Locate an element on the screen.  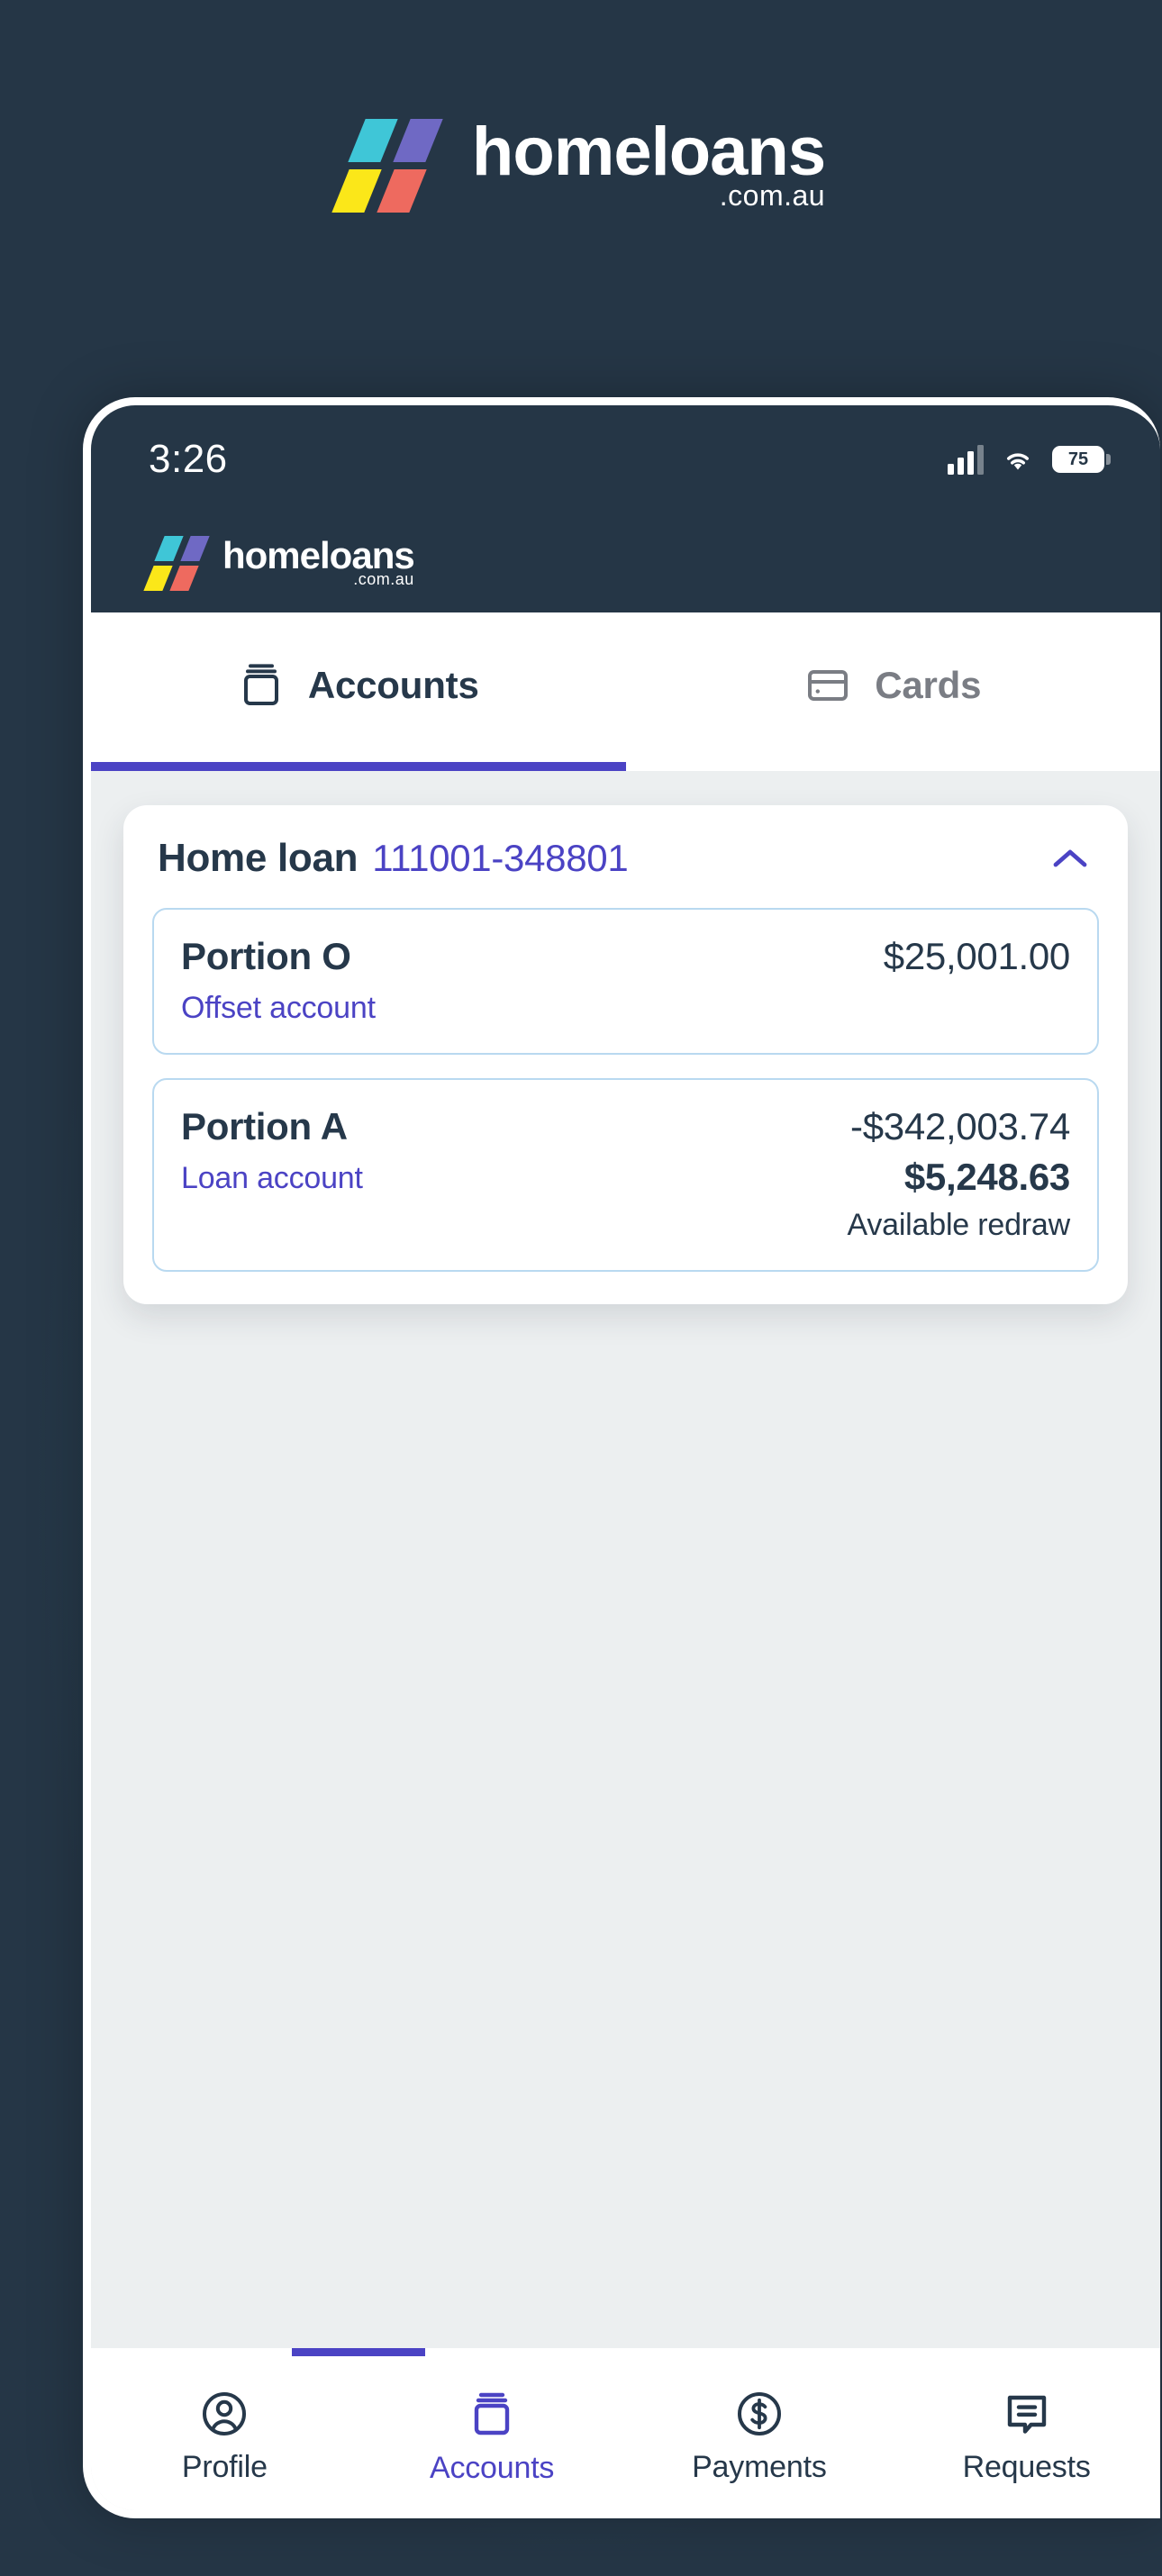
tab-bar: Accounts Cards is located at coordinates (626, 692).